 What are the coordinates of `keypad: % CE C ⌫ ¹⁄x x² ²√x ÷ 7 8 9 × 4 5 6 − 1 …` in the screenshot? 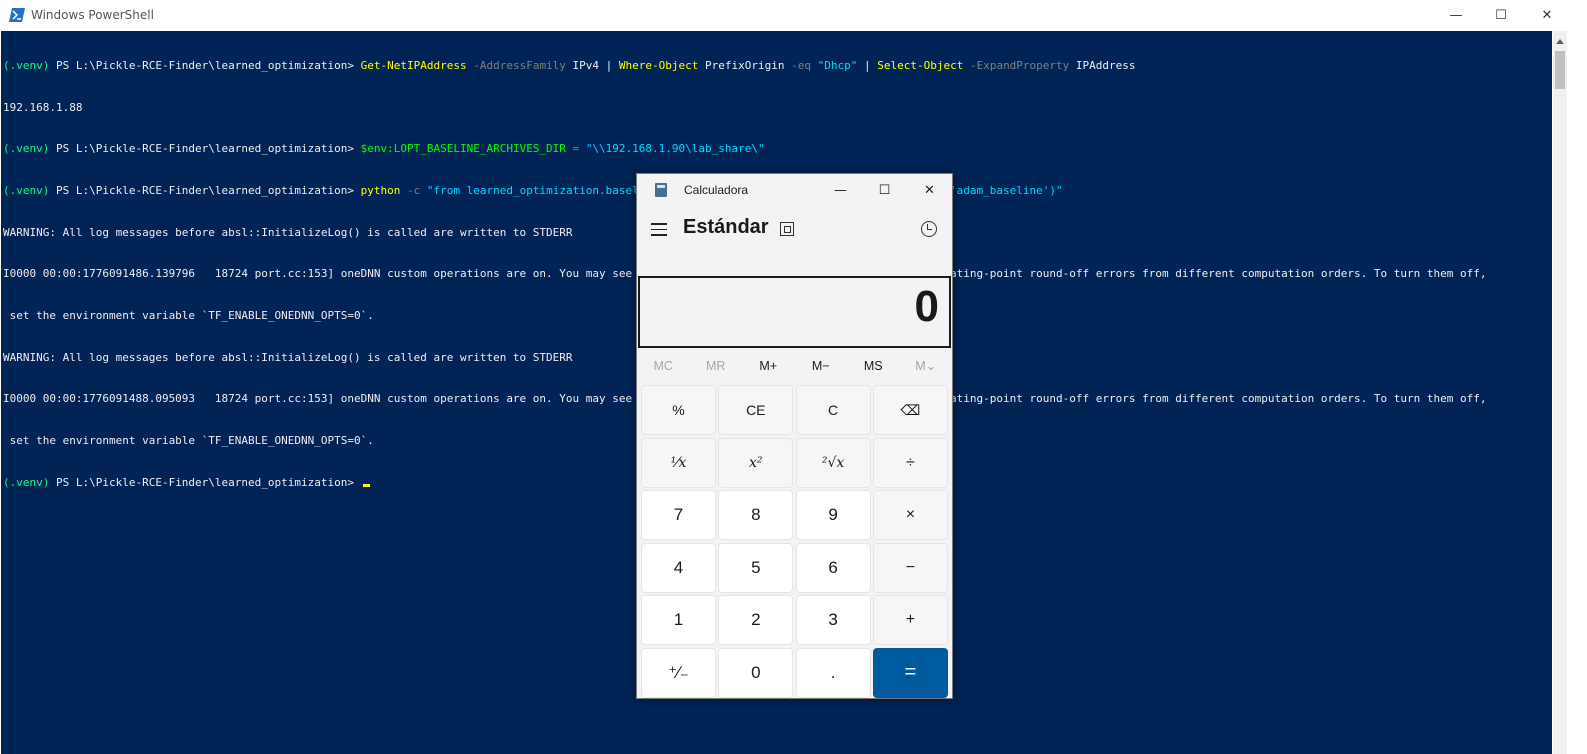 It's located at (795, 541).